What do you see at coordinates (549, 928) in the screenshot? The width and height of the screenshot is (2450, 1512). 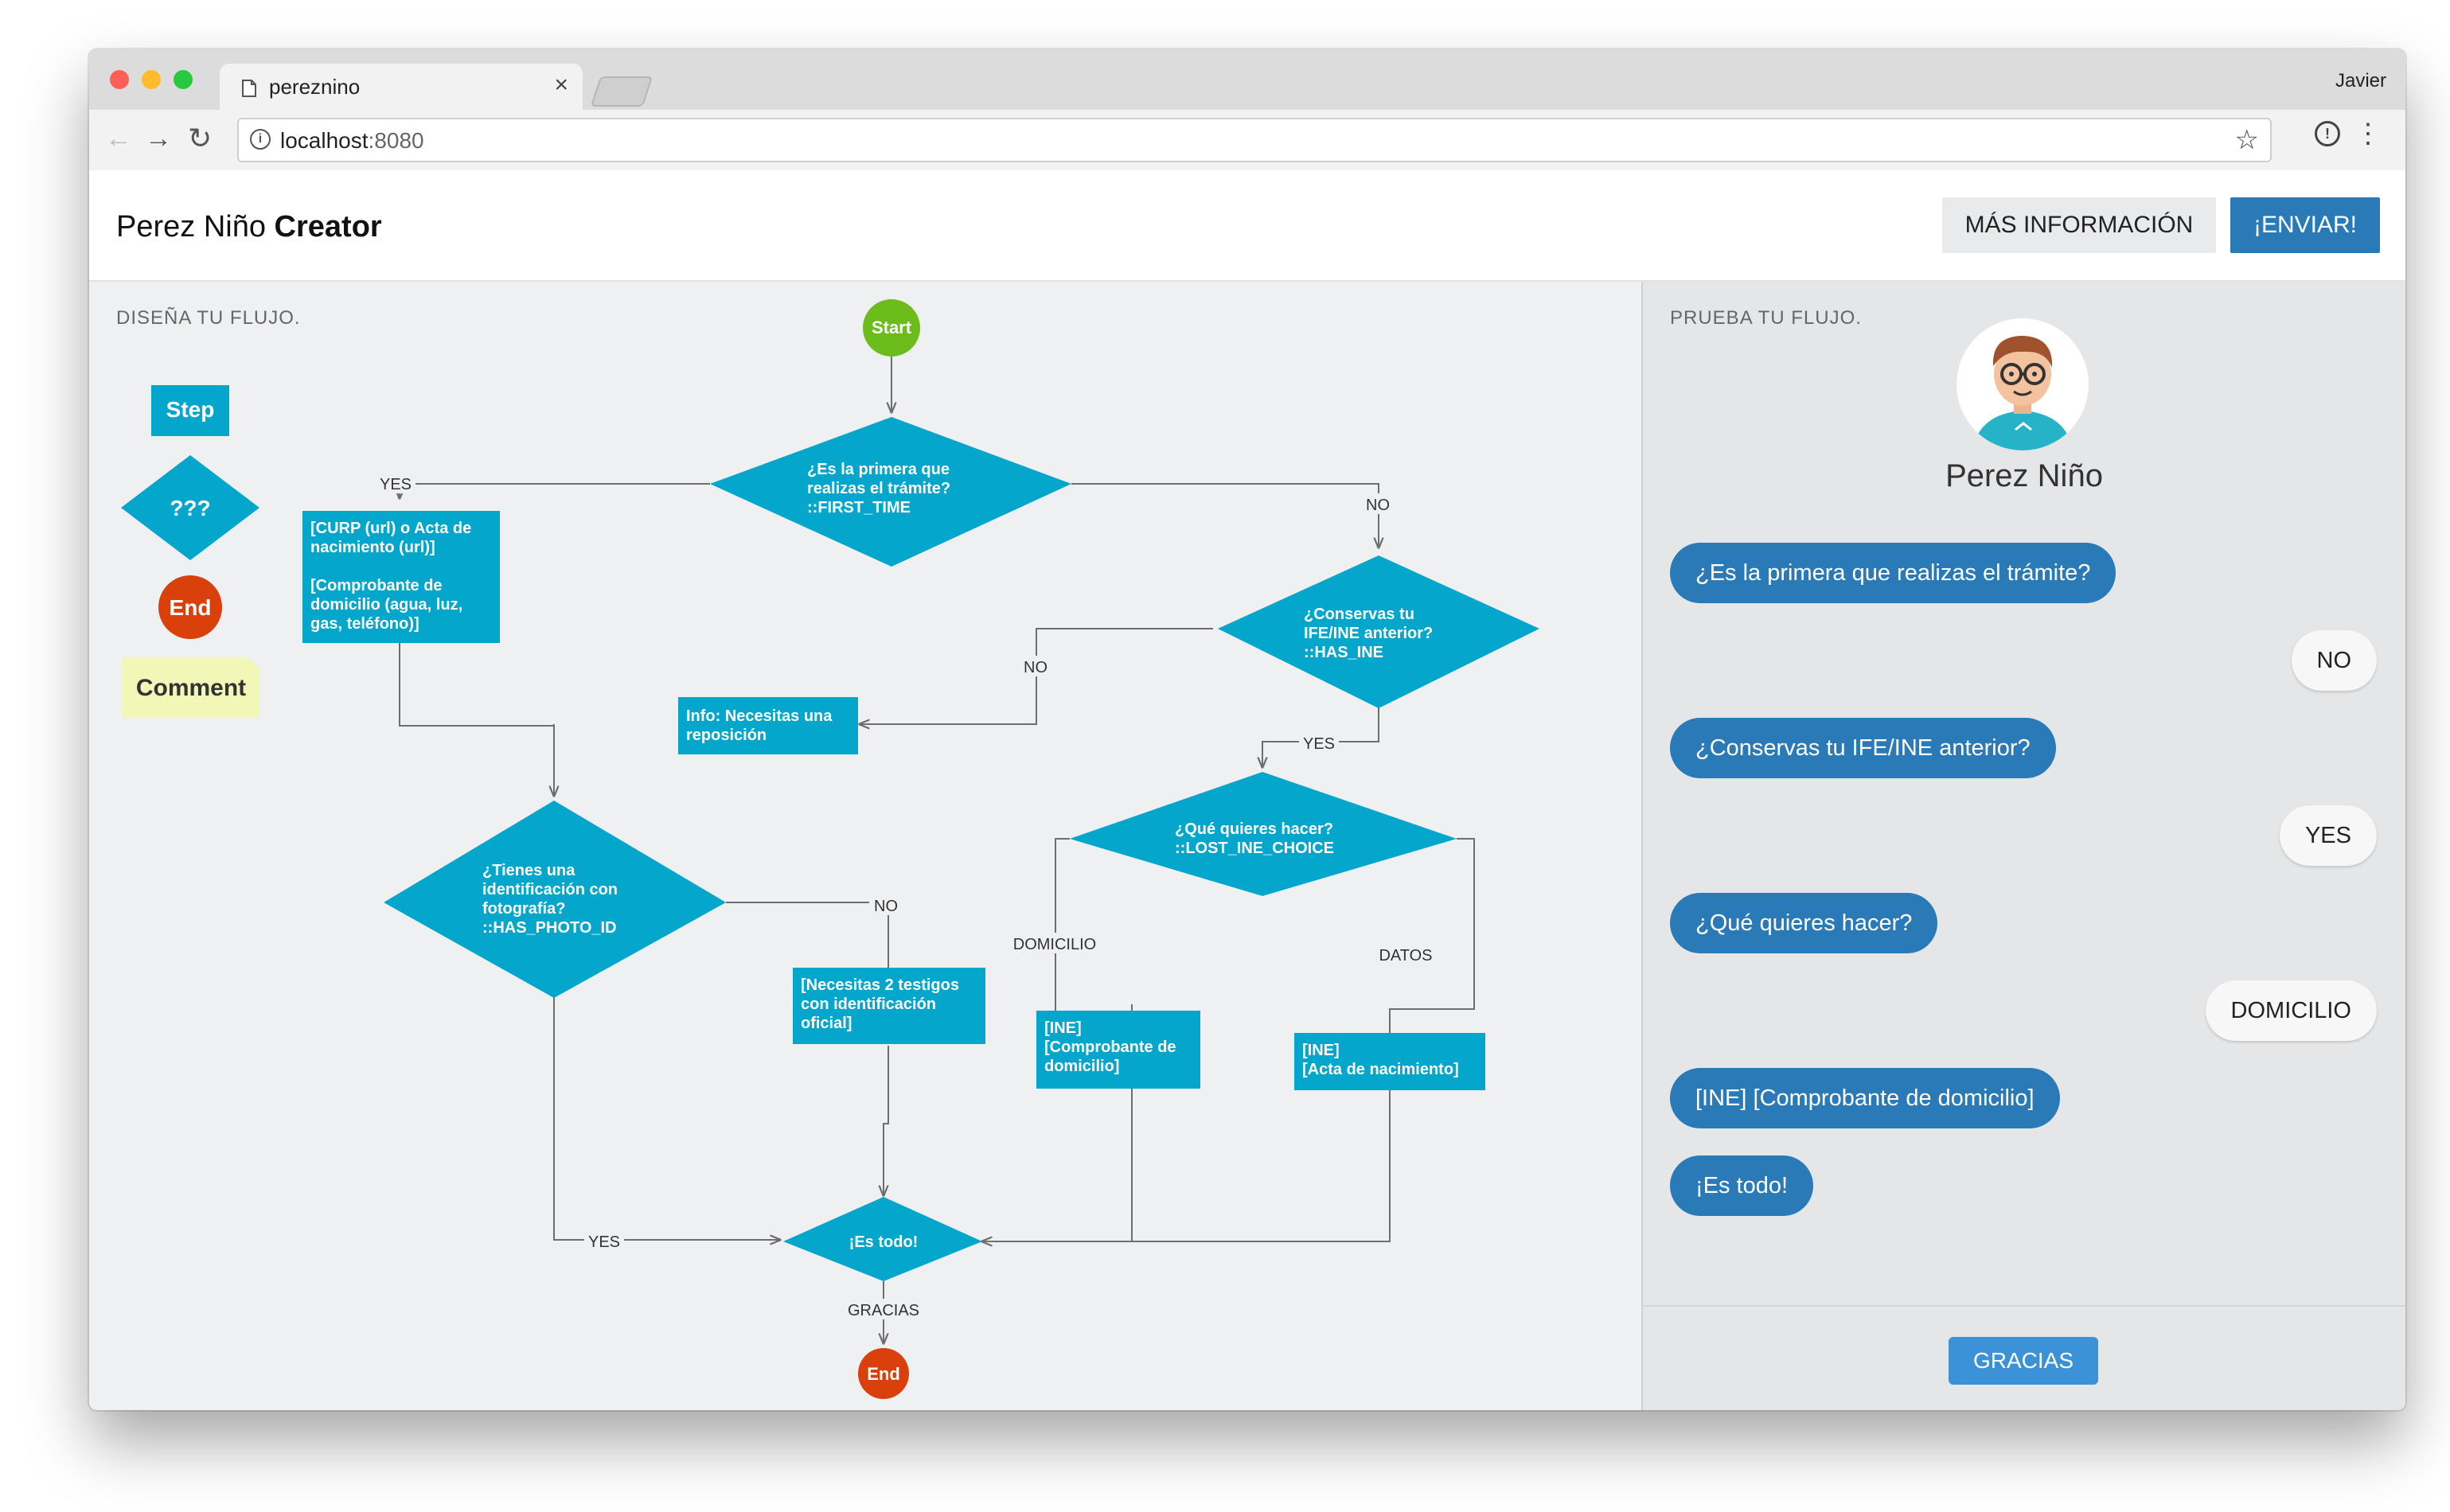 I see `node-label-line: ::HAS_PHOTO_ID` at bounding box center [549, 928].